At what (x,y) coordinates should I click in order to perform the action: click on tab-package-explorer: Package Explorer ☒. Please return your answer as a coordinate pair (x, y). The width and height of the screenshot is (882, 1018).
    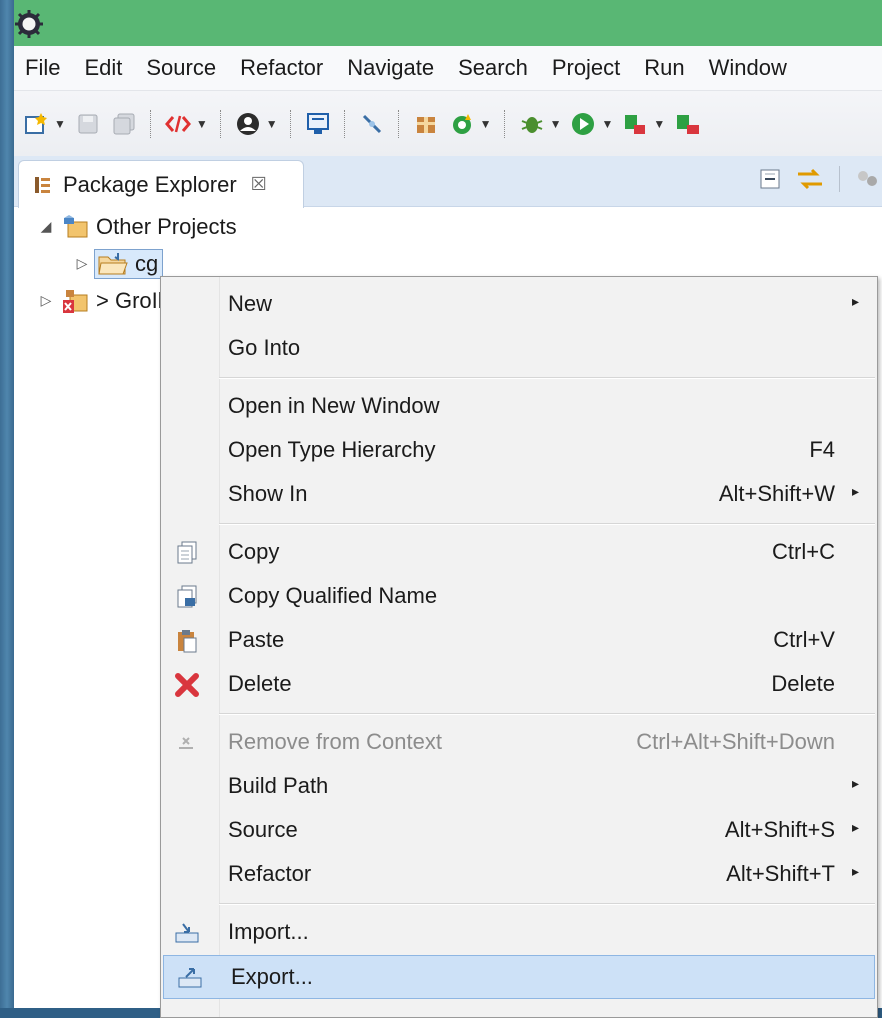
    Looking at the image, I should click on (161, 184).